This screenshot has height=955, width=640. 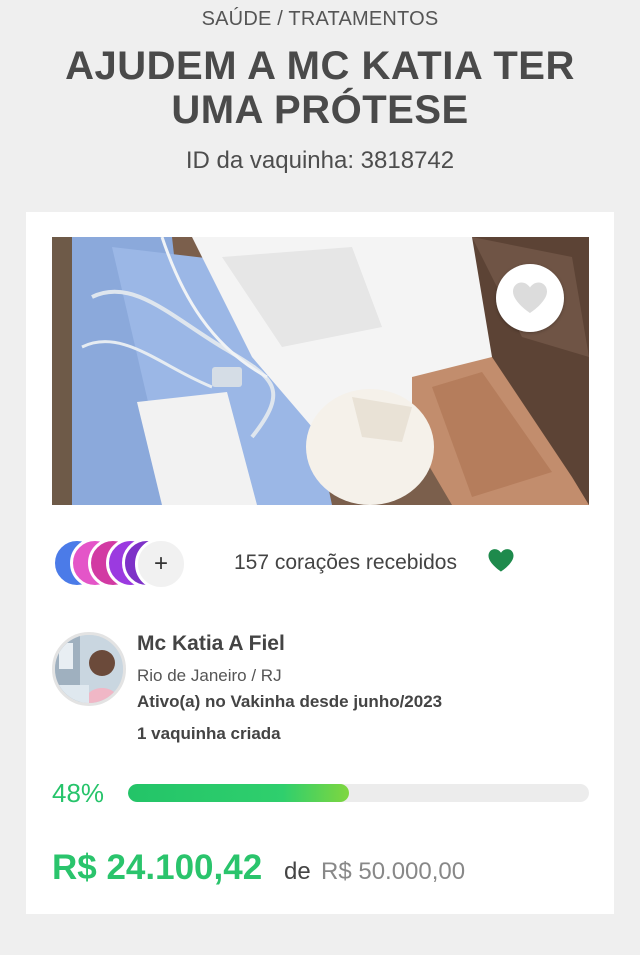 What do you see at coordinates (209, 733) in the screenshot?
I see `owner-campaigns-count: 1 vaquinha criada` at bounding box center [209, 733].